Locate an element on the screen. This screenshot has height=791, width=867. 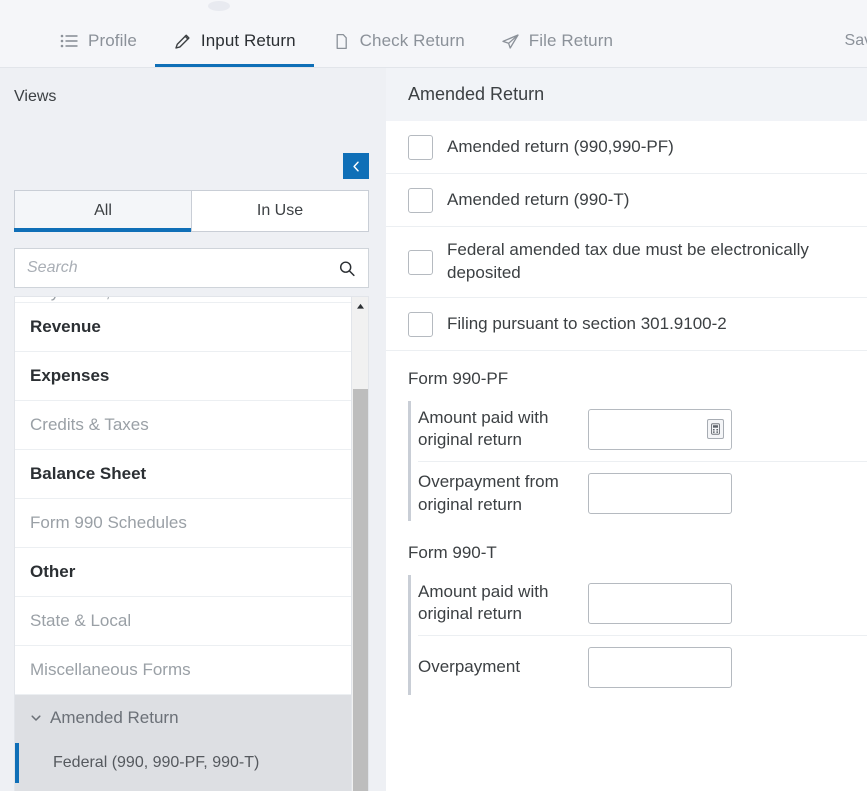
caret-up-icon is located at coordinates (360, 306).